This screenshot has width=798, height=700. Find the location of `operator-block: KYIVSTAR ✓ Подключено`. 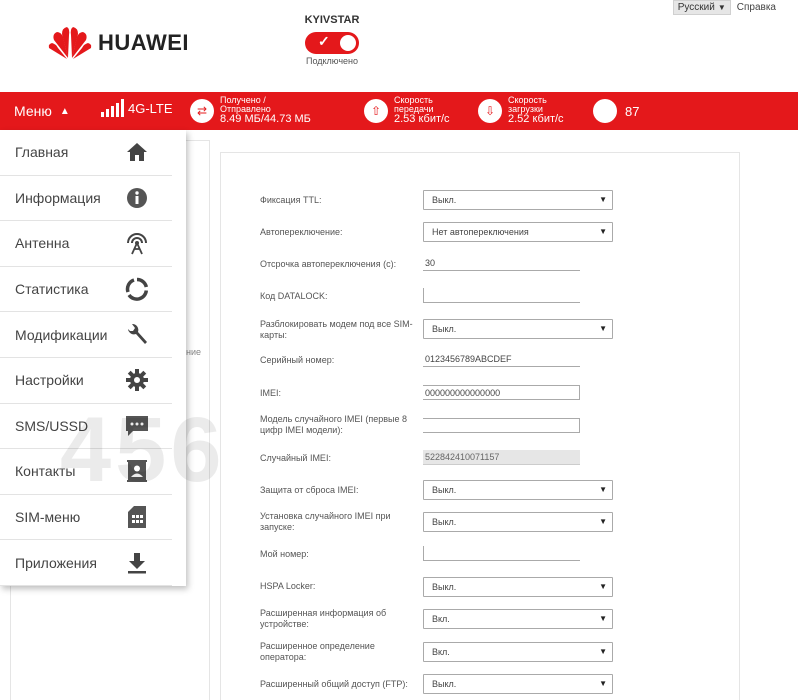

operator-block: KYIVSTAR ✓ Подключено is located at coordinates (332, 40).